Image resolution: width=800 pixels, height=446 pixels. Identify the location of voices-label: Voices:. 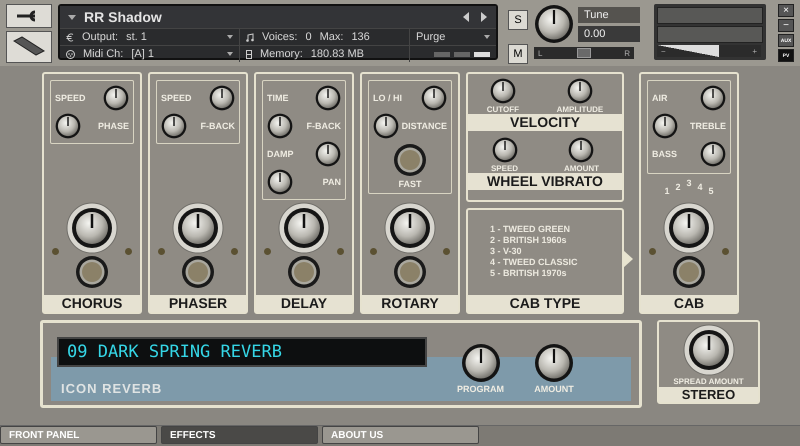
(280, 37).